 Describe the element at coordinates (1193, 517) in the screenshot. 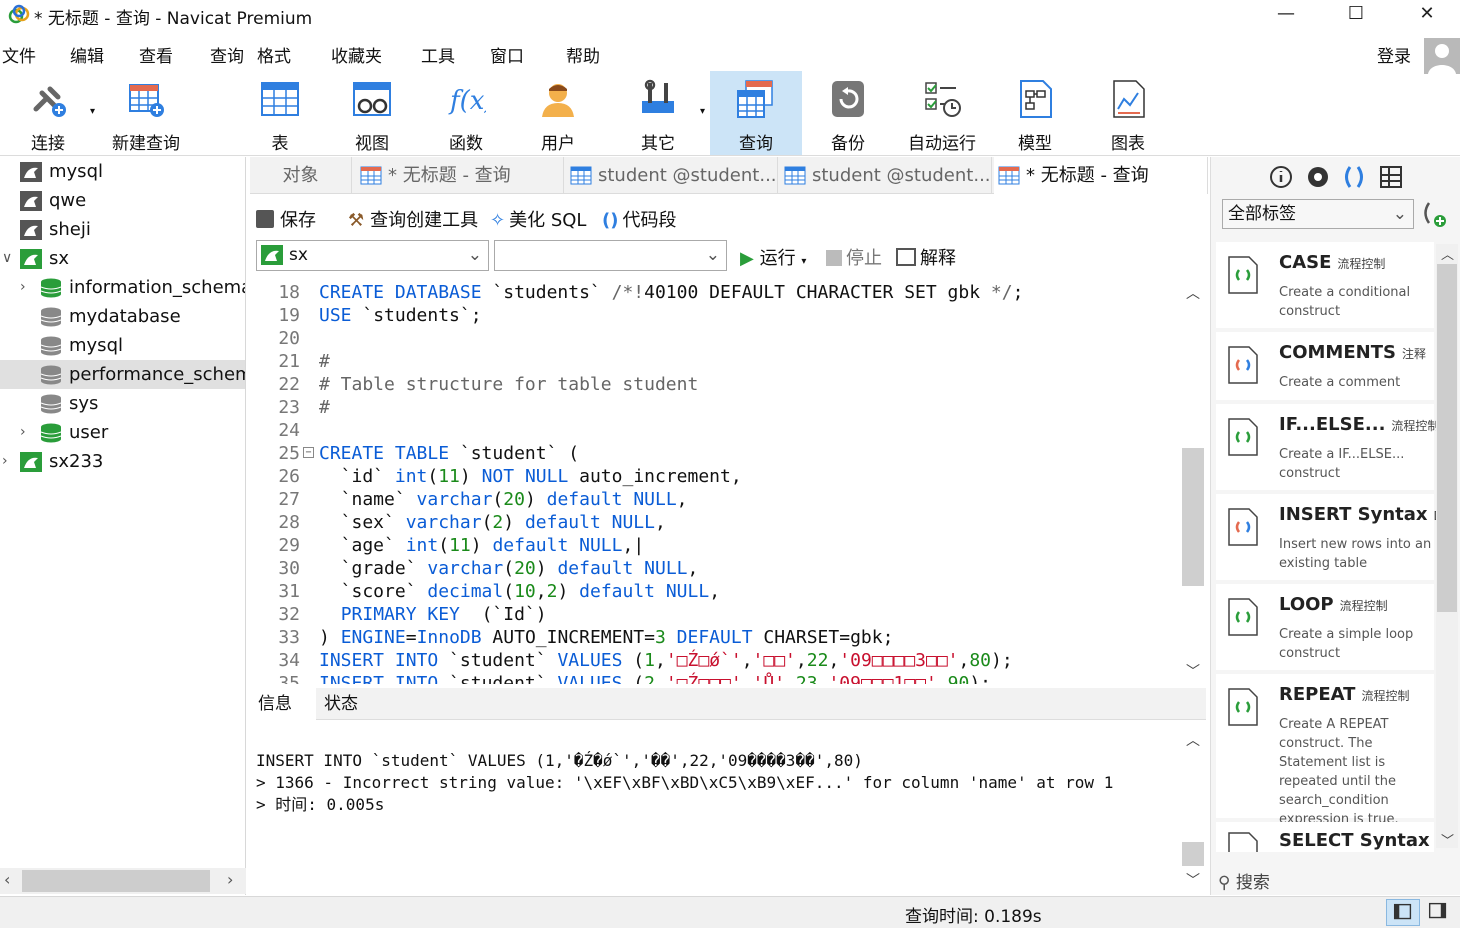

I see `editor-scrollbar-thumb` at that location.